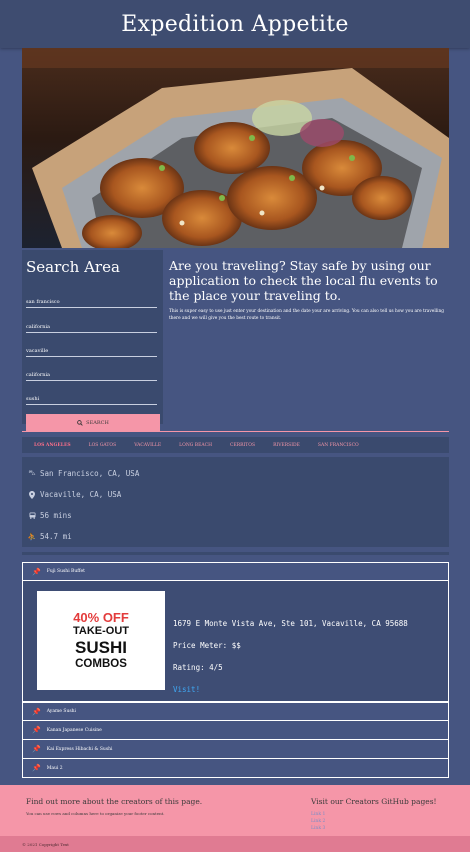 This screenshot has width=470, height=852. I want to click on footer-right-title: Visit our Creators GitHub pages!, so click(374, 801).